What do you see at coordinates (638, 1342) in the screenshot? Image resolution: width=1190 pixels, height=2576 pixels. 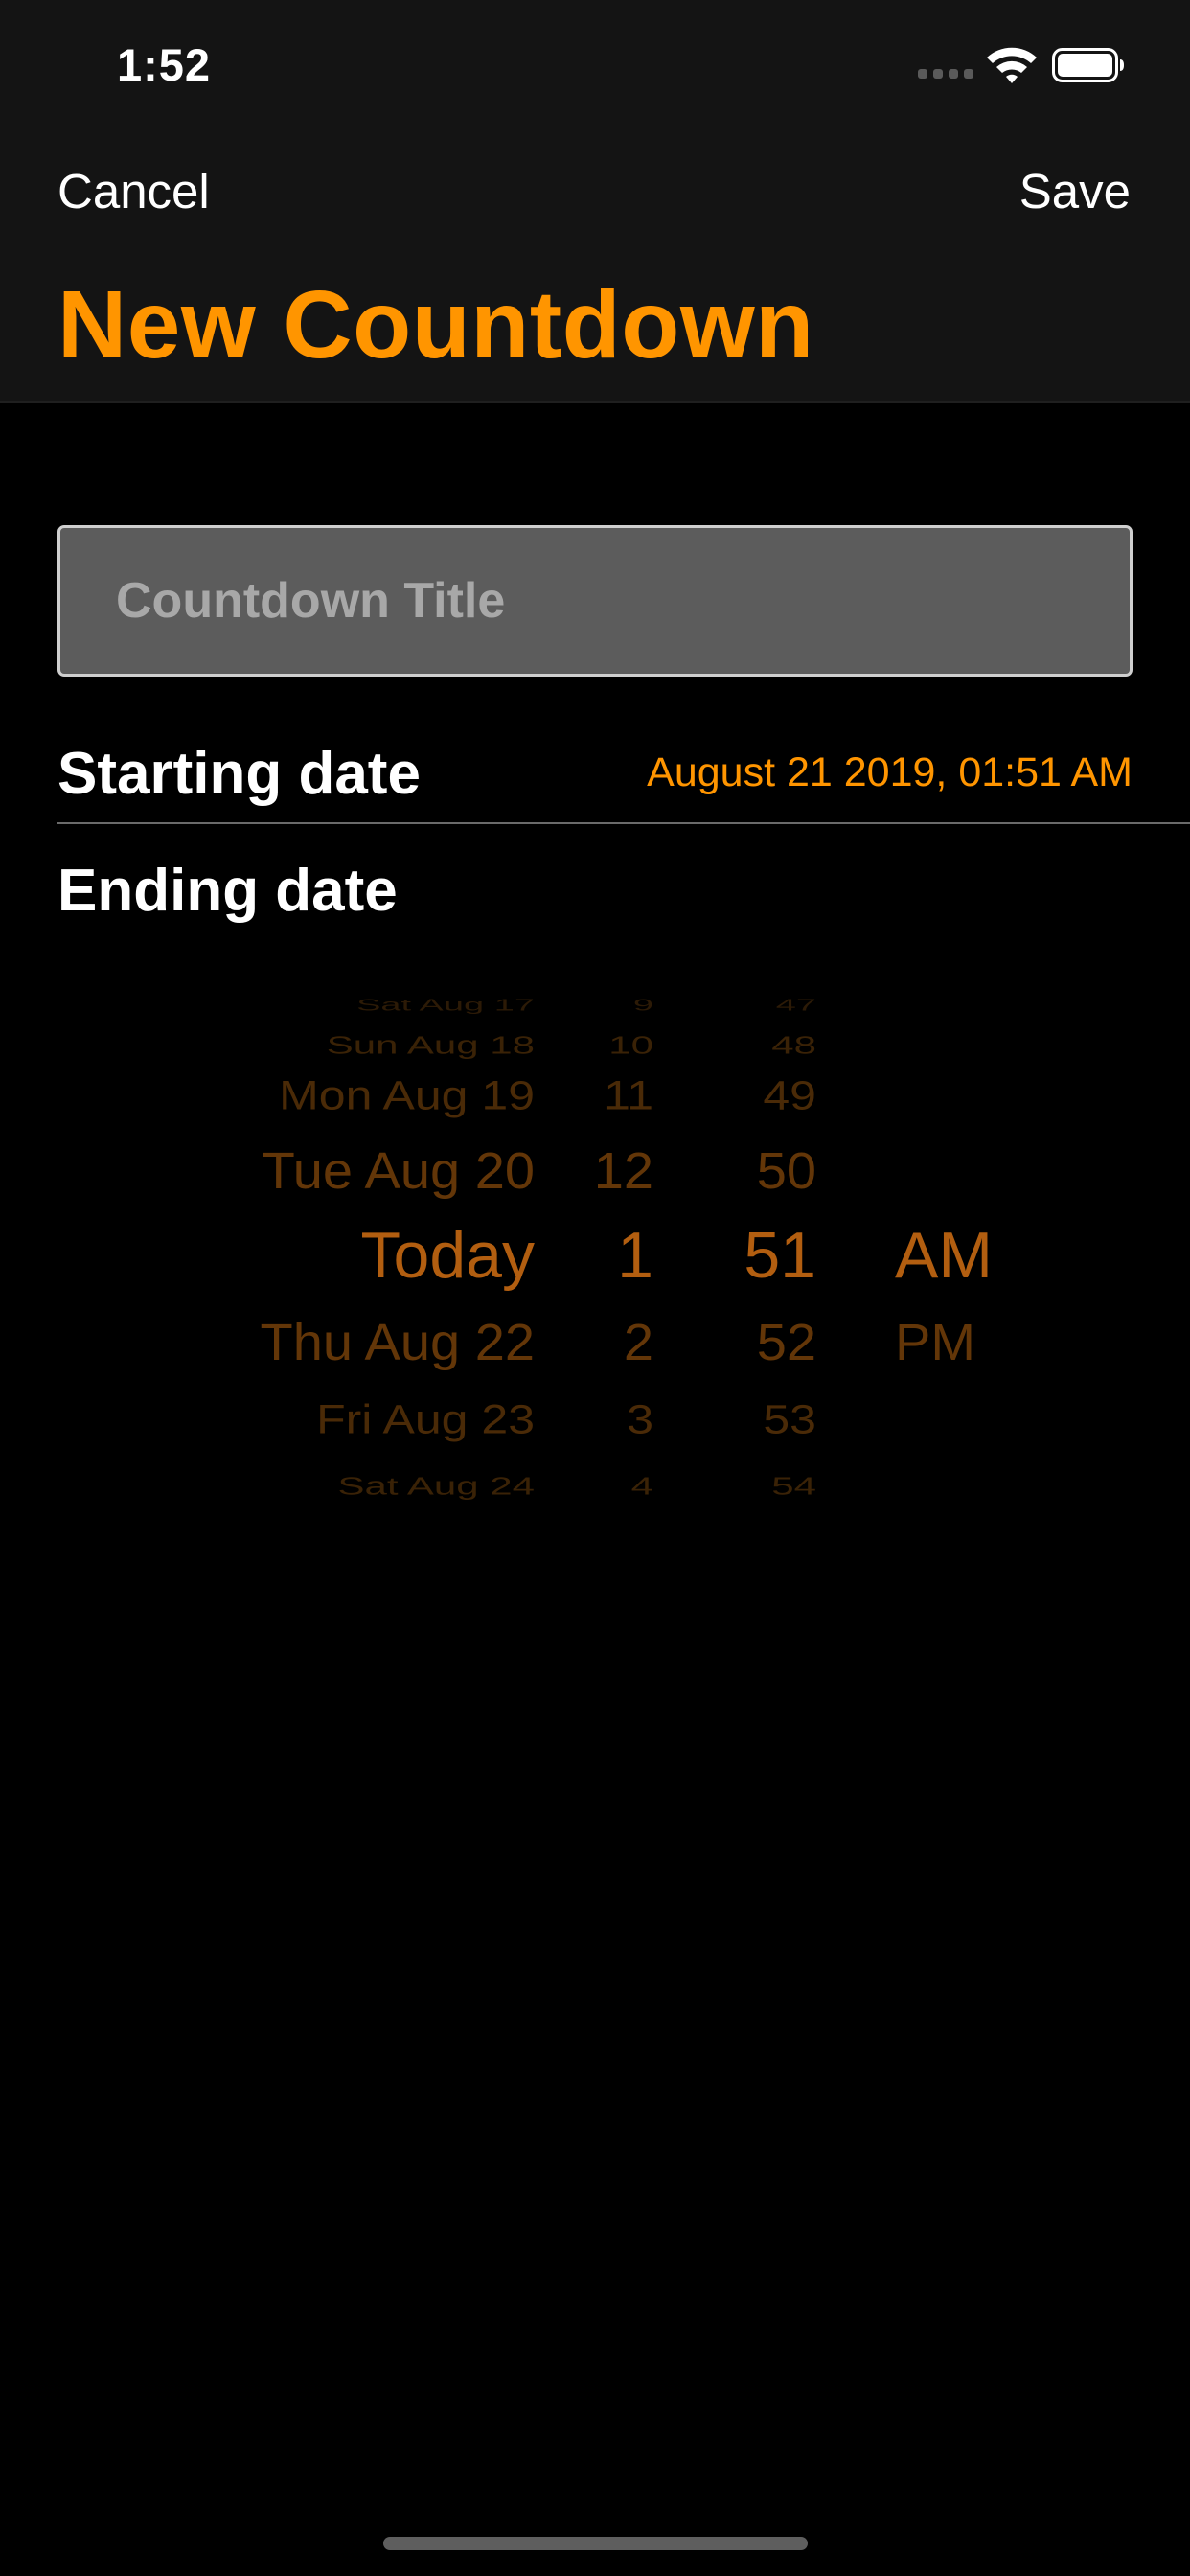 I see `picker-hour-option: 2` at bounding box center [638, 1342].